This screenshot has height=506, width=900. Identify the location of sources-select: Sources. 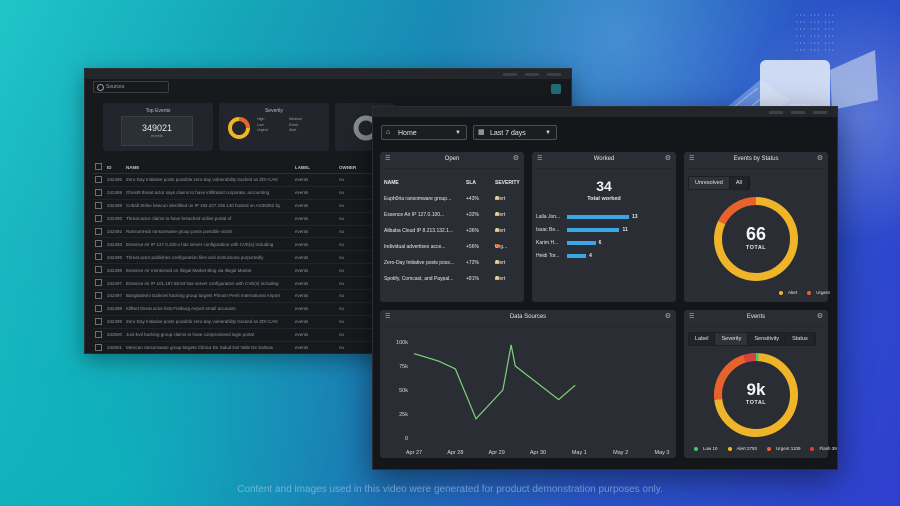
(131, 87).